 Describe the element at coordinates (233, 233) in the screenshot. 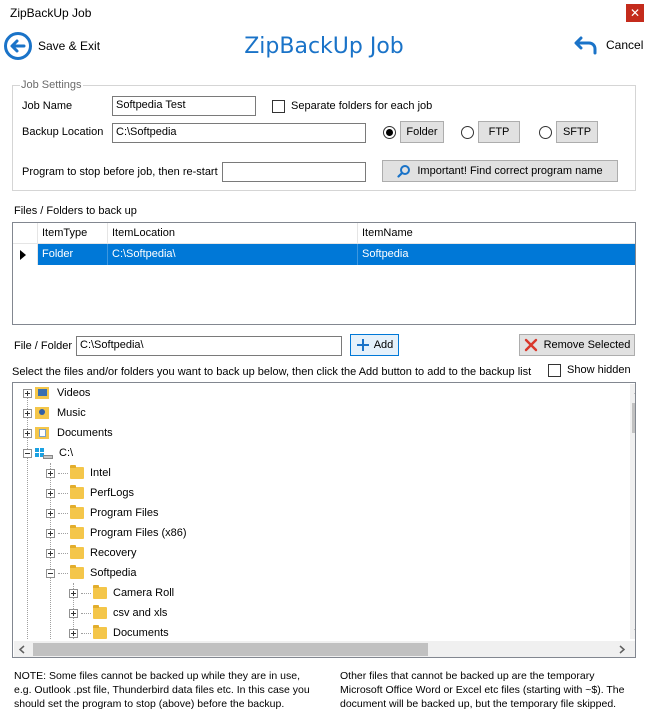

I see `column-header-itemlocation: ItemLocation` at that location.